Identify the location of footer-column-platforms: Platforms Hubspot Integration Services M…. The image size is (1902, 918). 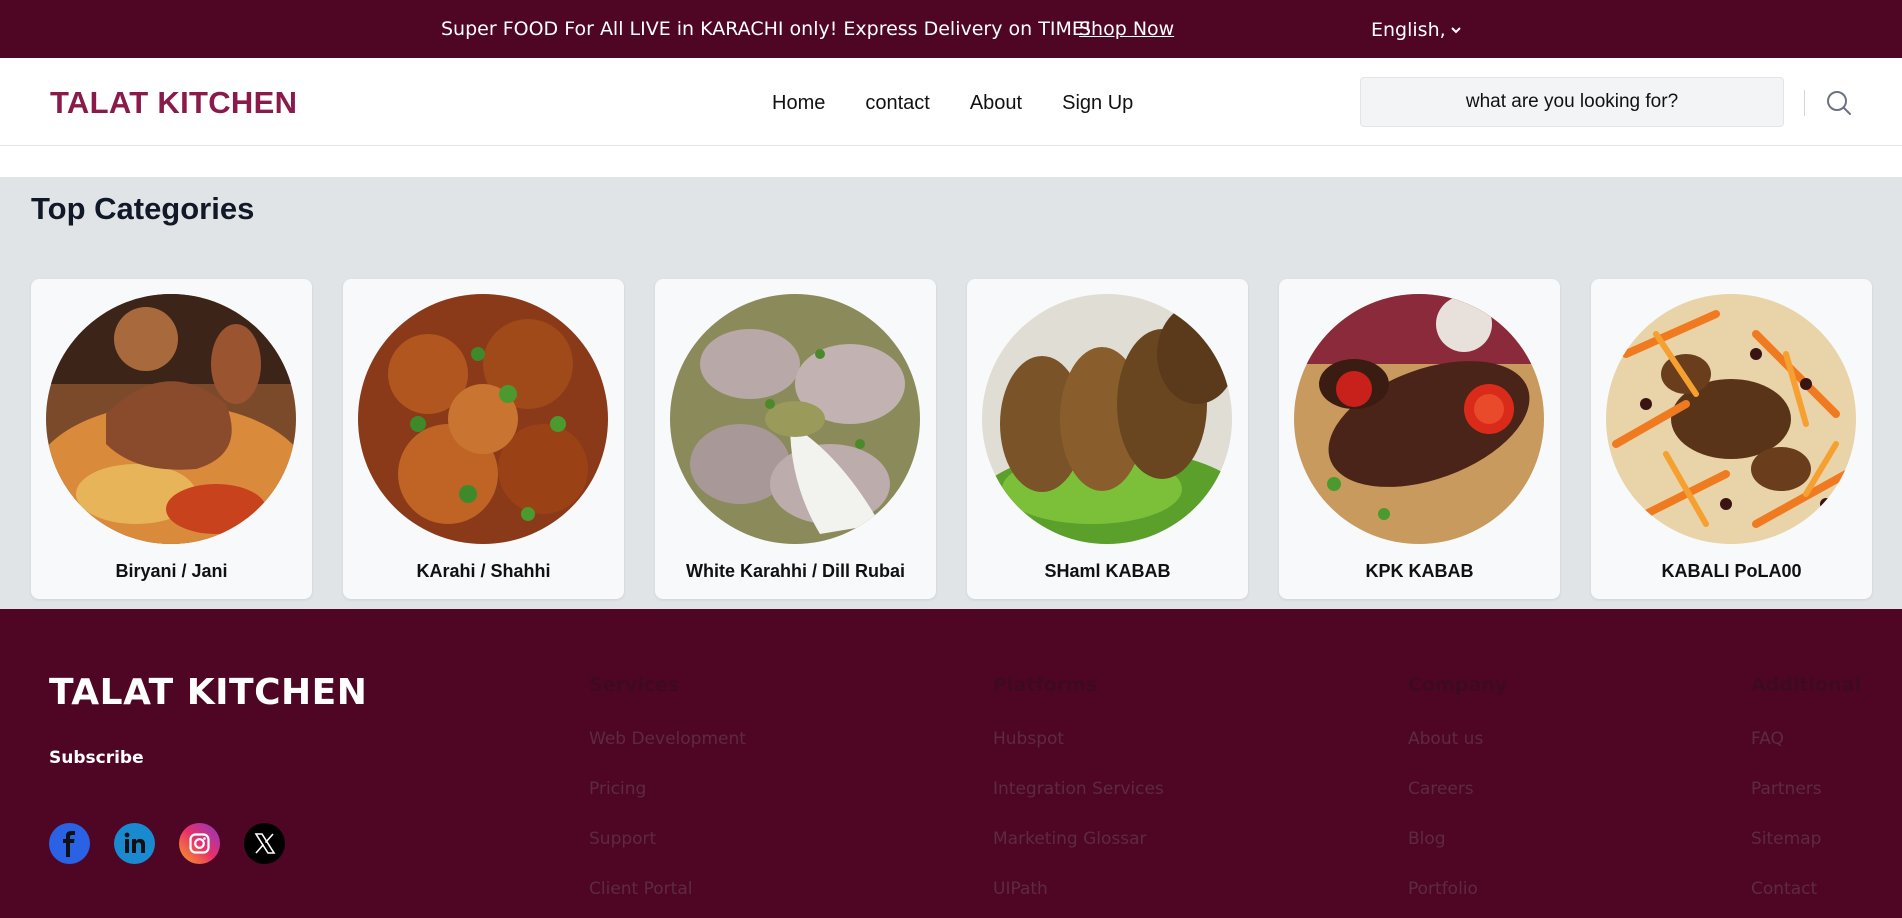
(1078, 796).